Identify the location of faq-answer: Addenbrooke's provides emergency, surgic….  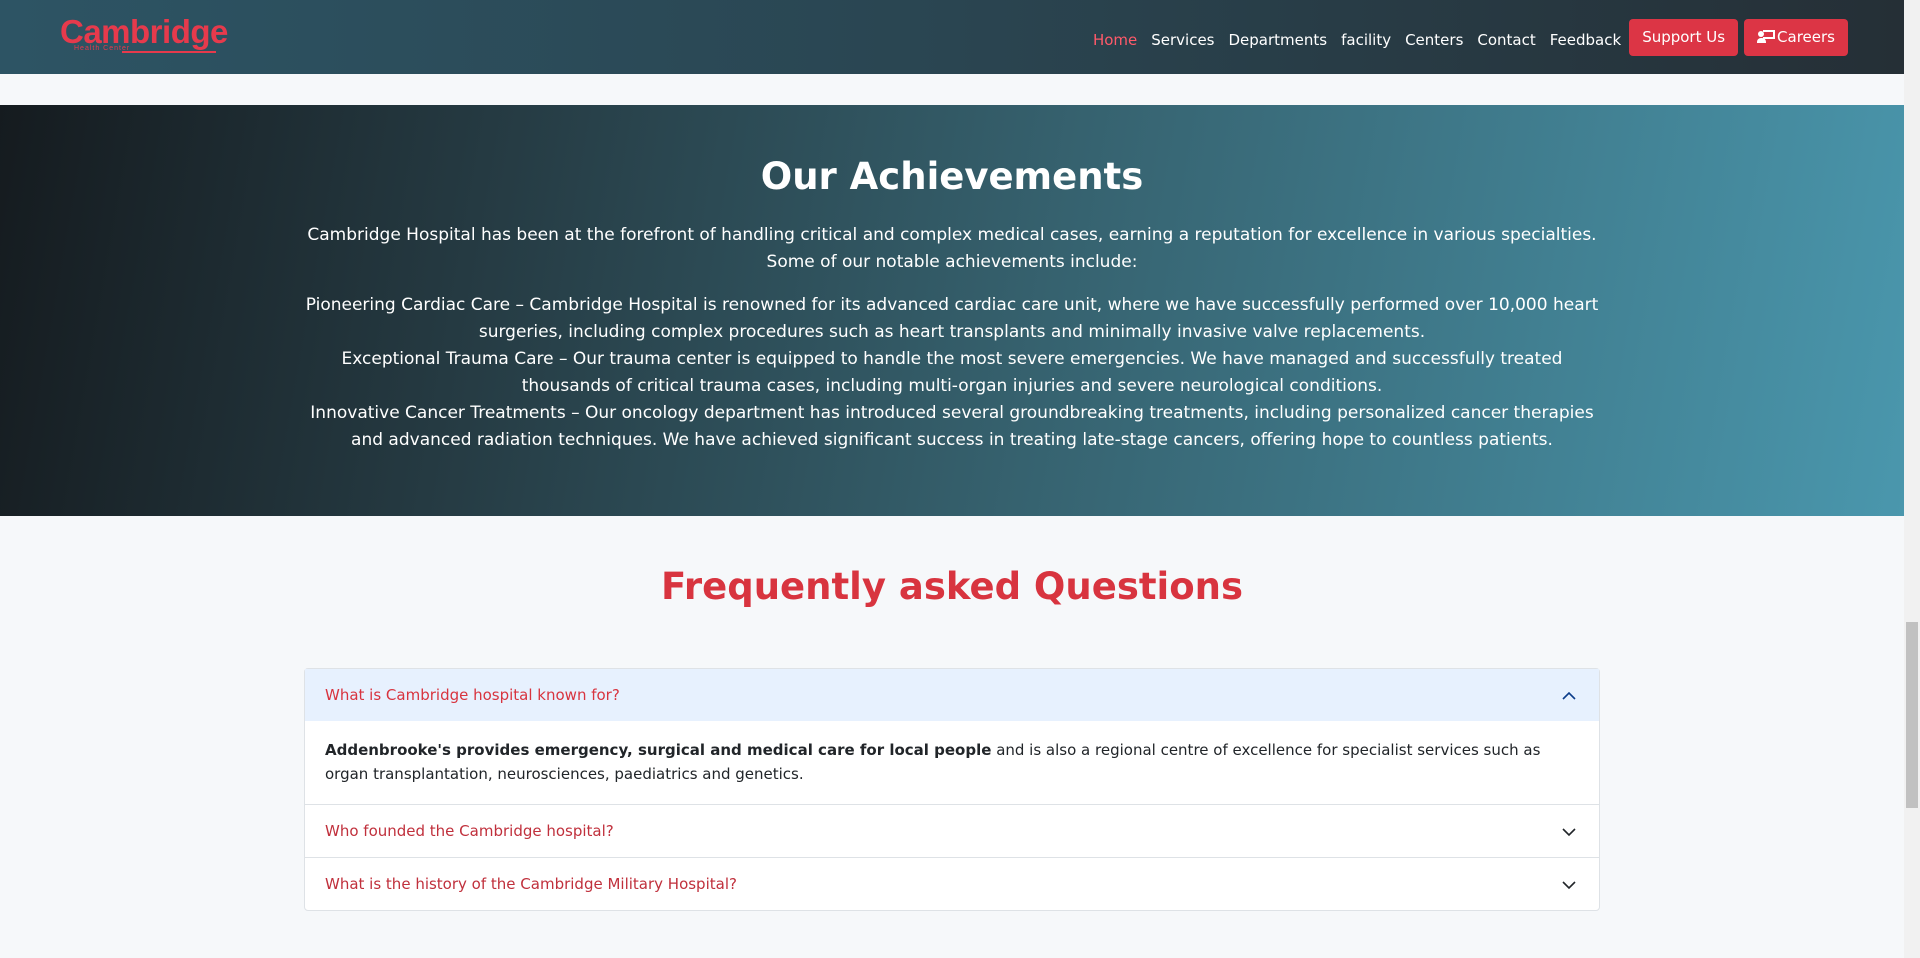
(952, 762).